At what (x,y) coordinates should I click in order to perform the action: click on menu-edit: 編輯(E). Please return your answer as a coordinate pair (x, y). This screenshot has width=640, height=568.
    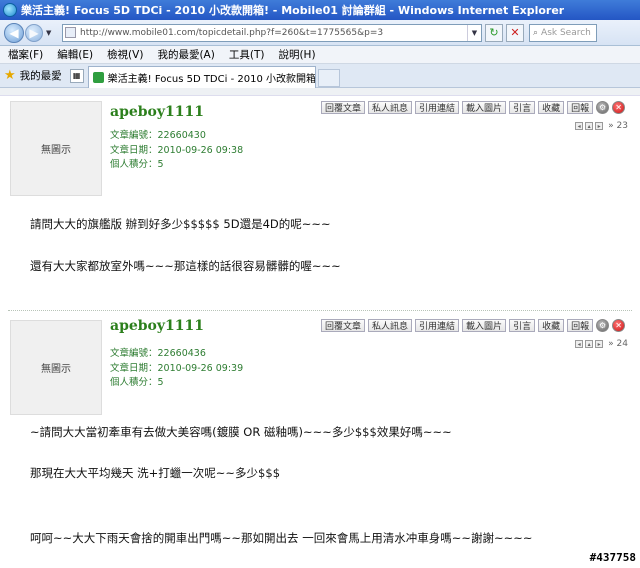
    Looking at the image, I should click on (75, 54).